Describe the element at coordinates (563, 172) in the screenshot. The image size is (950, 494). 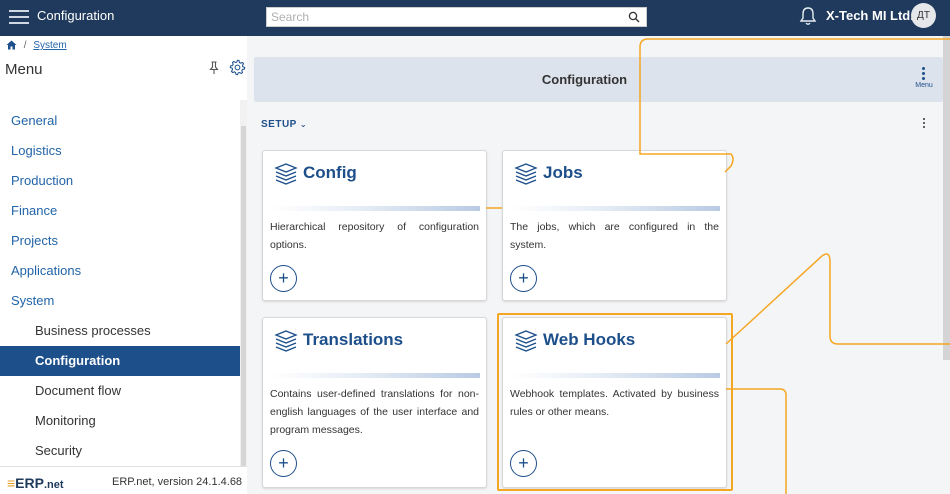
I see `card-title: Jobs` at that location.